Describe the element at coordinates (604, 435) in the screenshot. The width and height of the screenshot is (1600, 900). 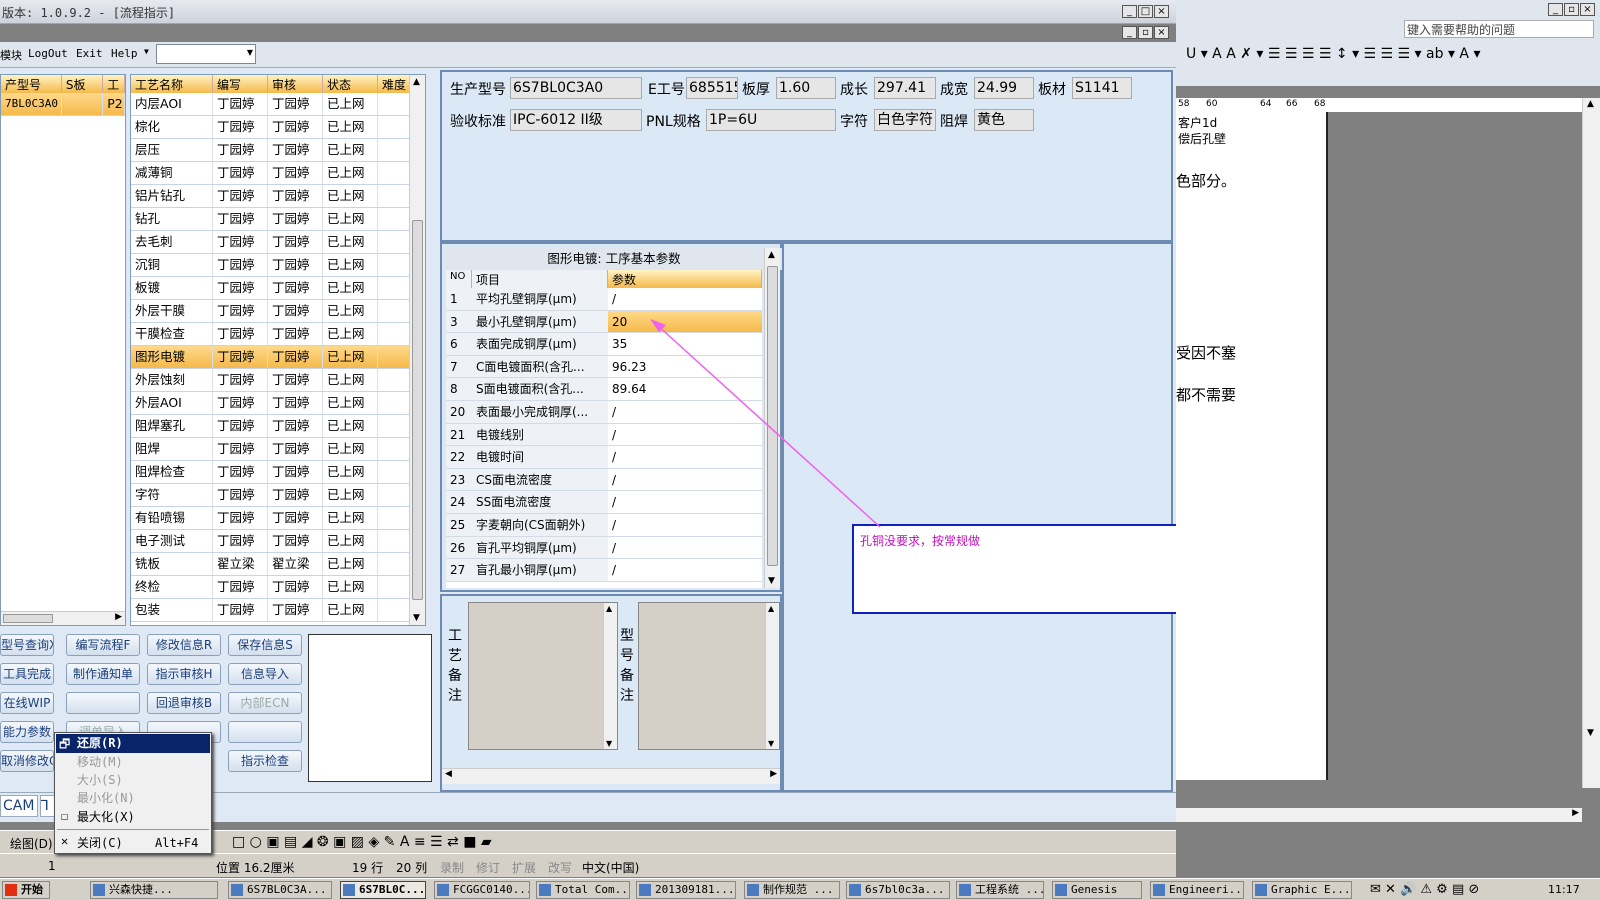
I see `param-row: 21 电镀线别 /` at that location.